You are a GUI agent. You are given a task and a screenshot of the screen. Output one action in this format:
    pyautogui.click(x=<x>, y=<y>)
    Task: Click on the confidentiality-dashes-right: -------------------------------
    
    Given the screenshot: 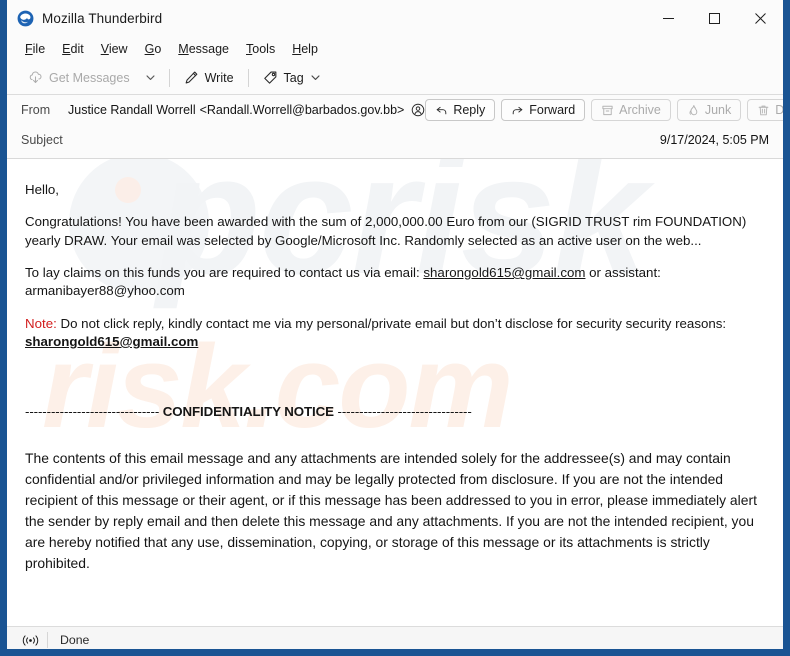 What is the action you would take?
    pyautogui.click(x=404, y=412)
    